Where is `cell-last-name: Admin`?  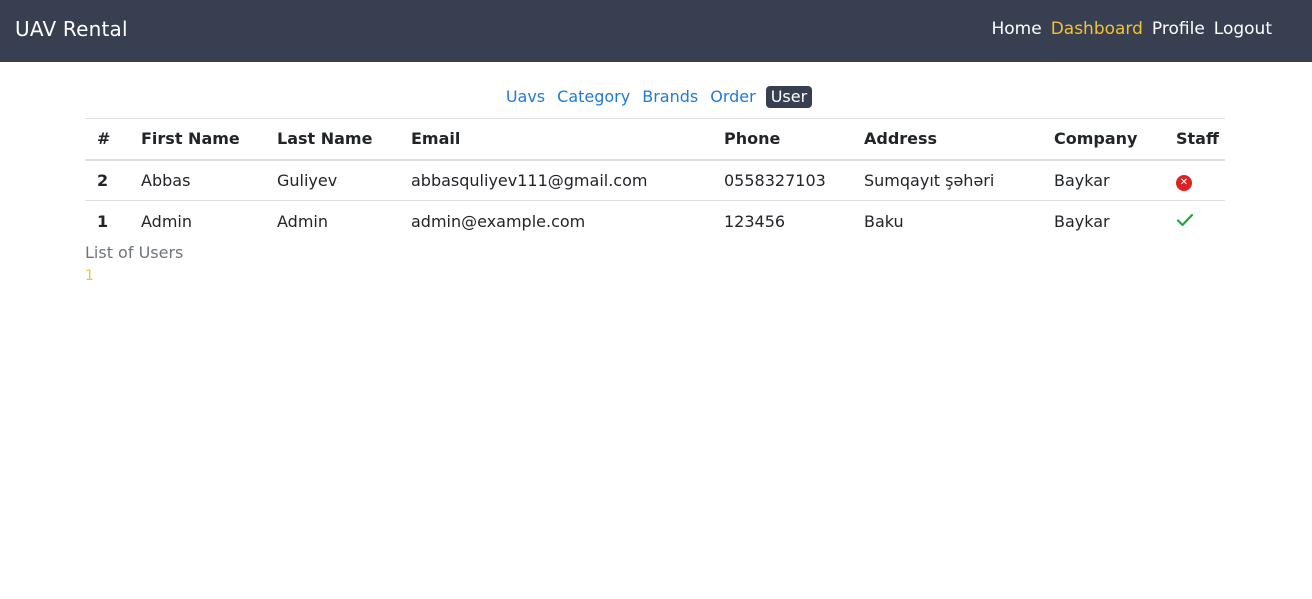
cell-last-name: Admin is located at coordinates (302, 221).